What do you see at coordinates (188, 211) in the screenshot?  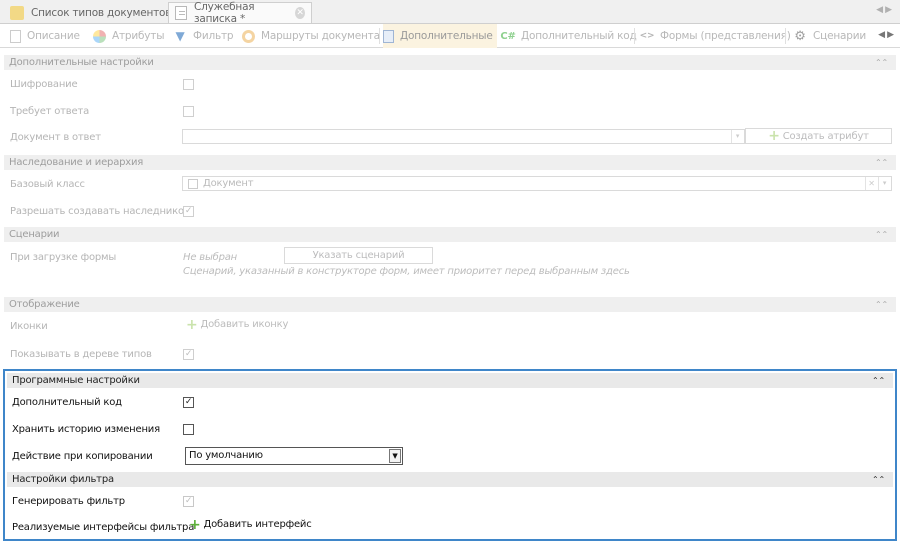 I see `allow-inheritors-checkbox: ✓` at bounding box center [188, 211].